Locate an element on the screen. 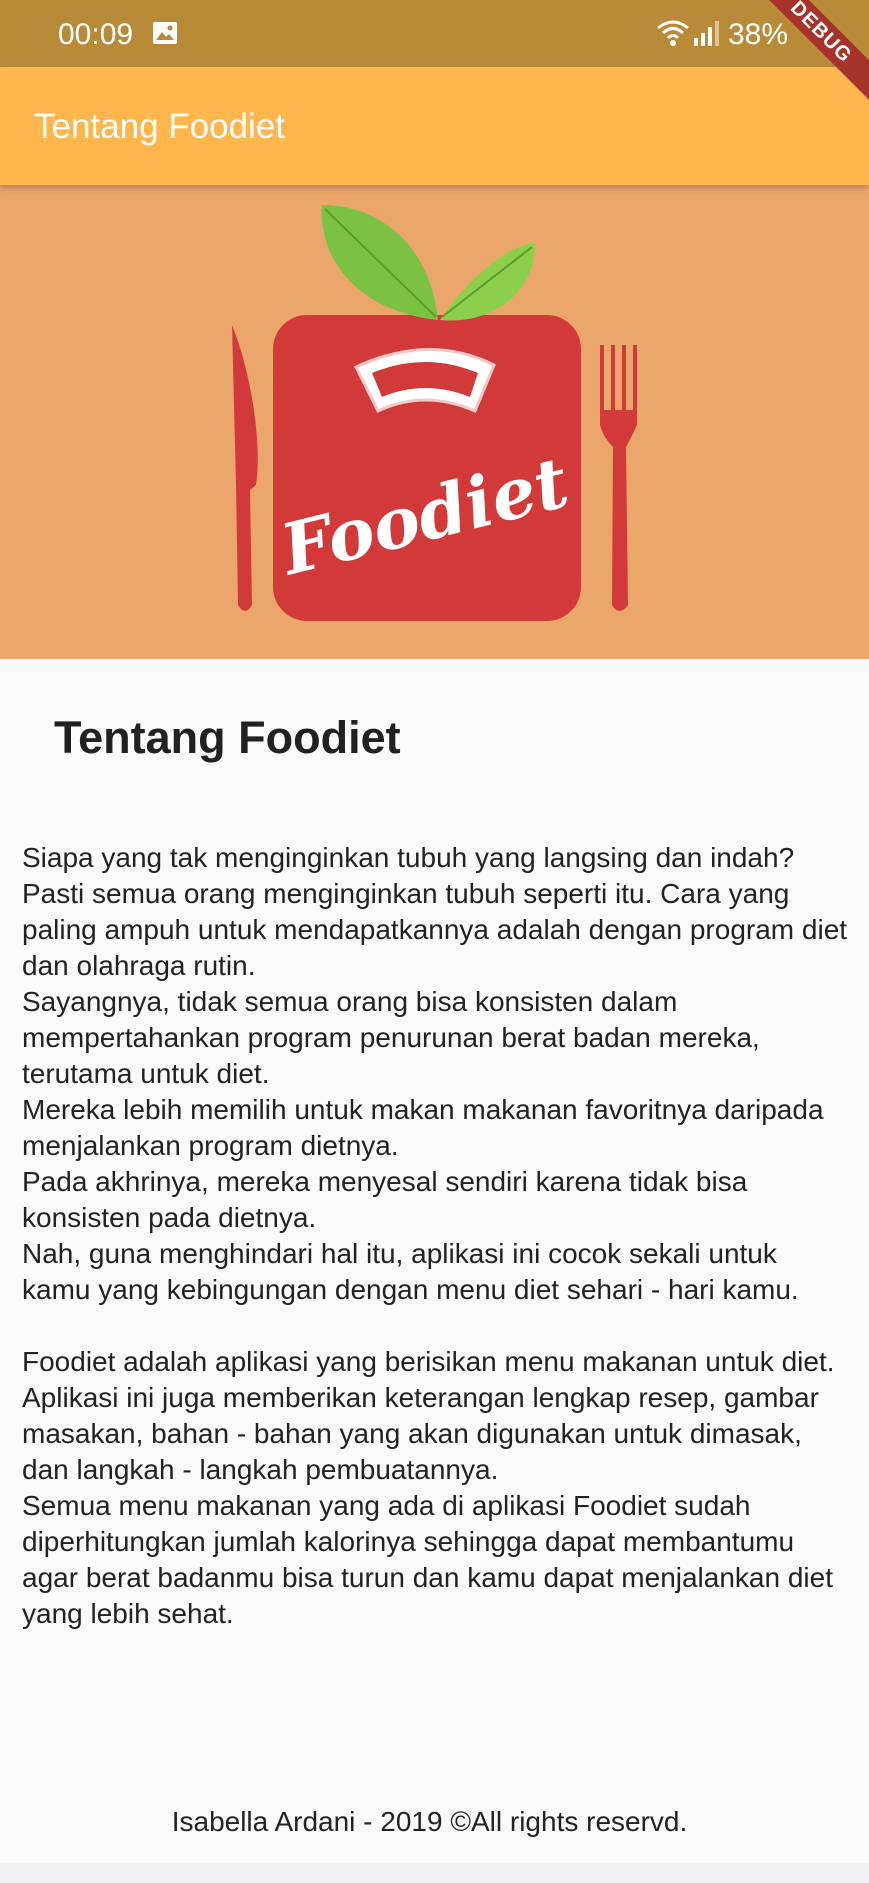 The height and width of the screenshot is (1883, 869). signal-icon is located at coordinates (706, 33).